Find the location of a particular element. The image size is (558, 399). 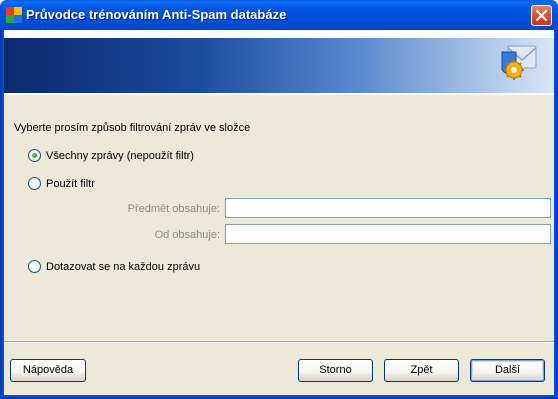

banner-separator is located at coordinates (279, 94).